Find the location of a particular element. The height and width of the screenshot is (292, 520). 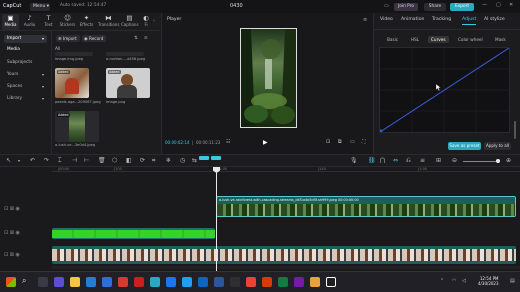

search-icon: ⌕ is located at coordinates (24, 281).